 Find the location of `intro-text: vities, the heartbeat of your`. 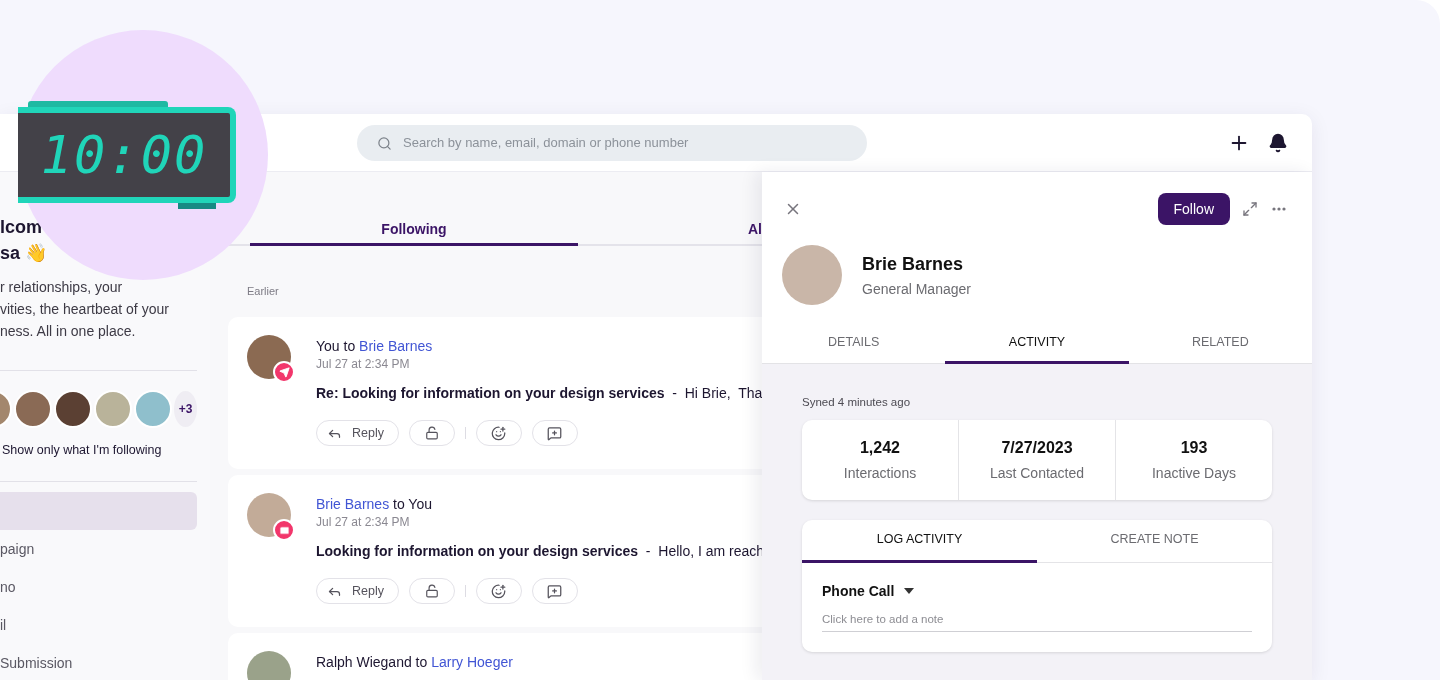

intro-text: vities, the heartbeat of your is located at coordinates (85, 309).